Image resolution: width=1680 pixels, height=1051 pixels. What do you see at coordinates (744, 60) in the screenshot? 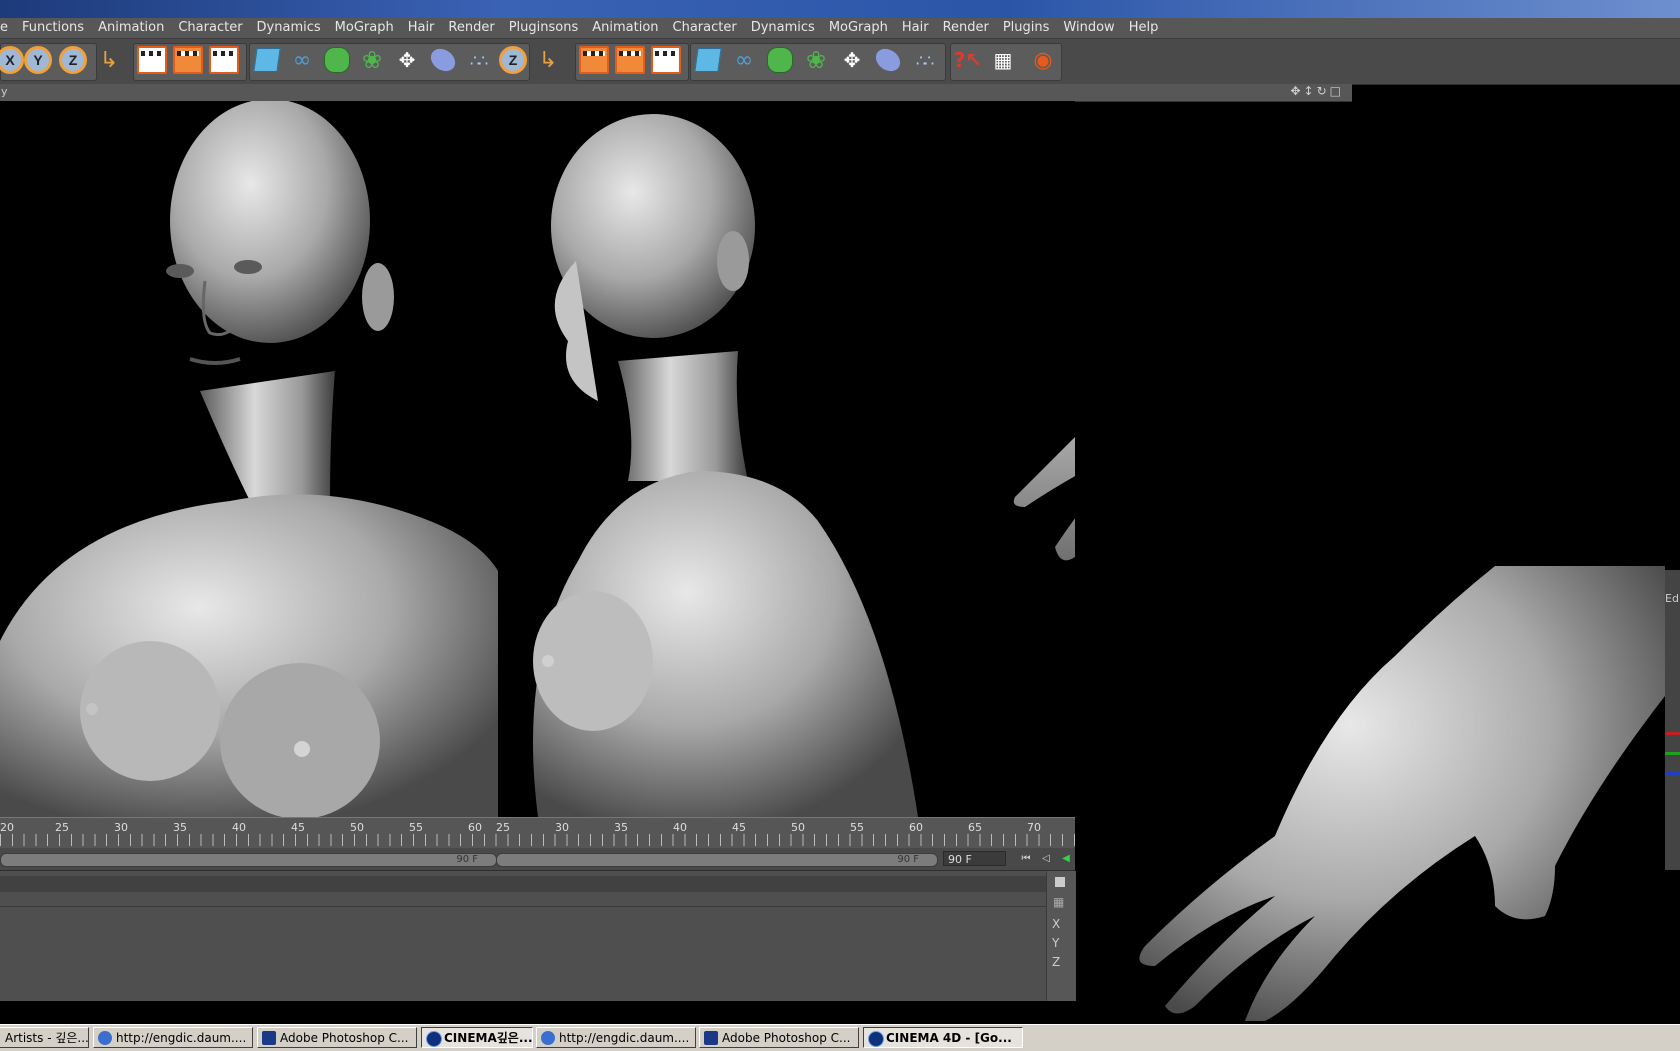
I see `spline-icon-2: ∞` at bounding box center [744, 60].